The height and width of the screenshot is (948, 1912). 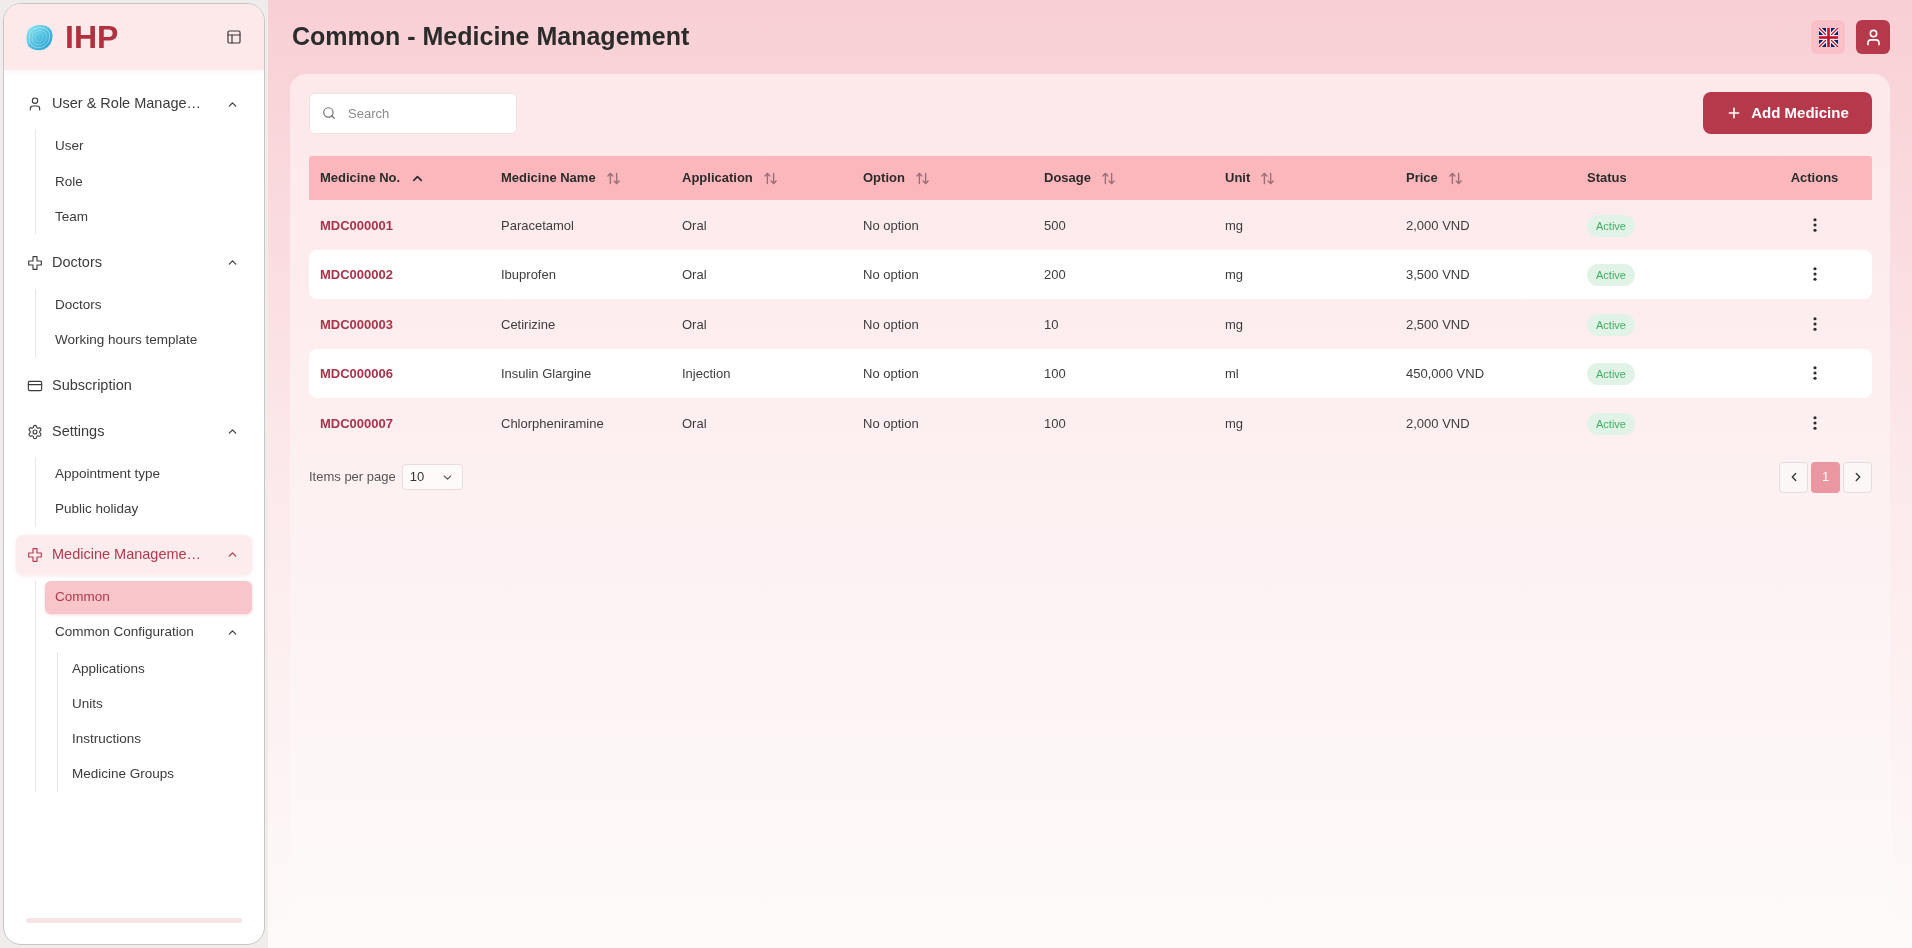 What do you see at coordinates (148, 146) in the screenshot?
I see `sidebar-subitem: User` at bounding box center [148, 146].